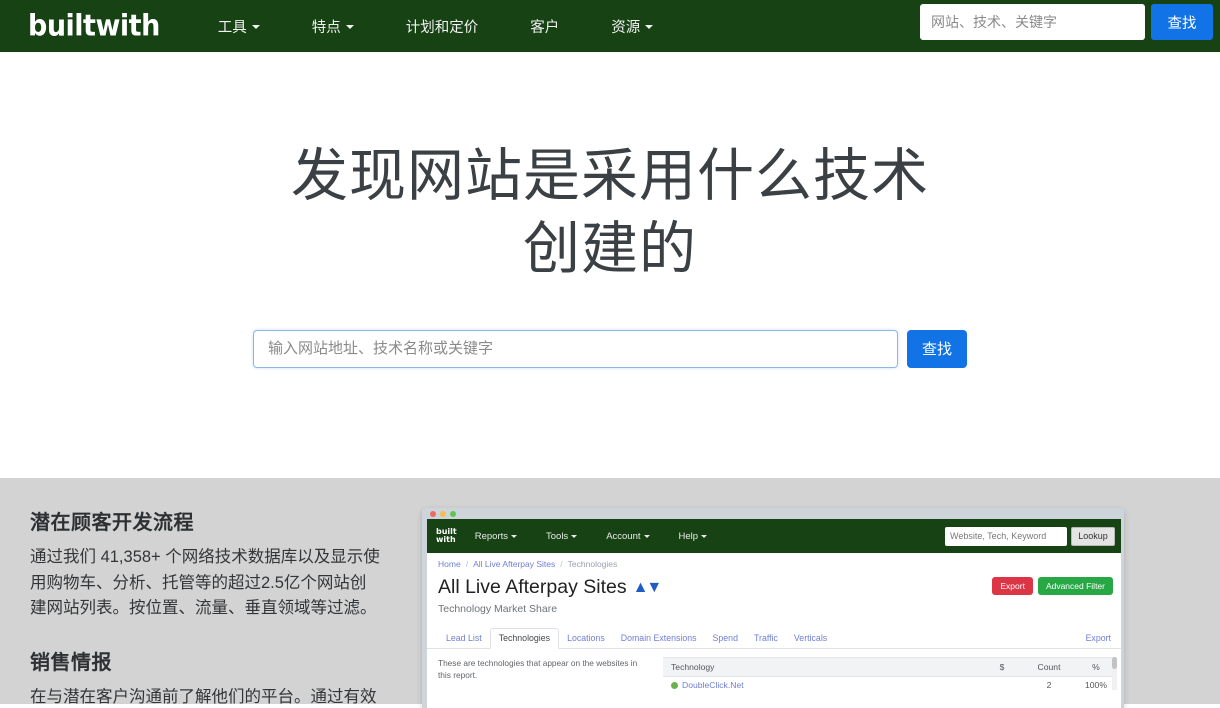  I want to click on mockup-window-titlebar, so click(773, 513).